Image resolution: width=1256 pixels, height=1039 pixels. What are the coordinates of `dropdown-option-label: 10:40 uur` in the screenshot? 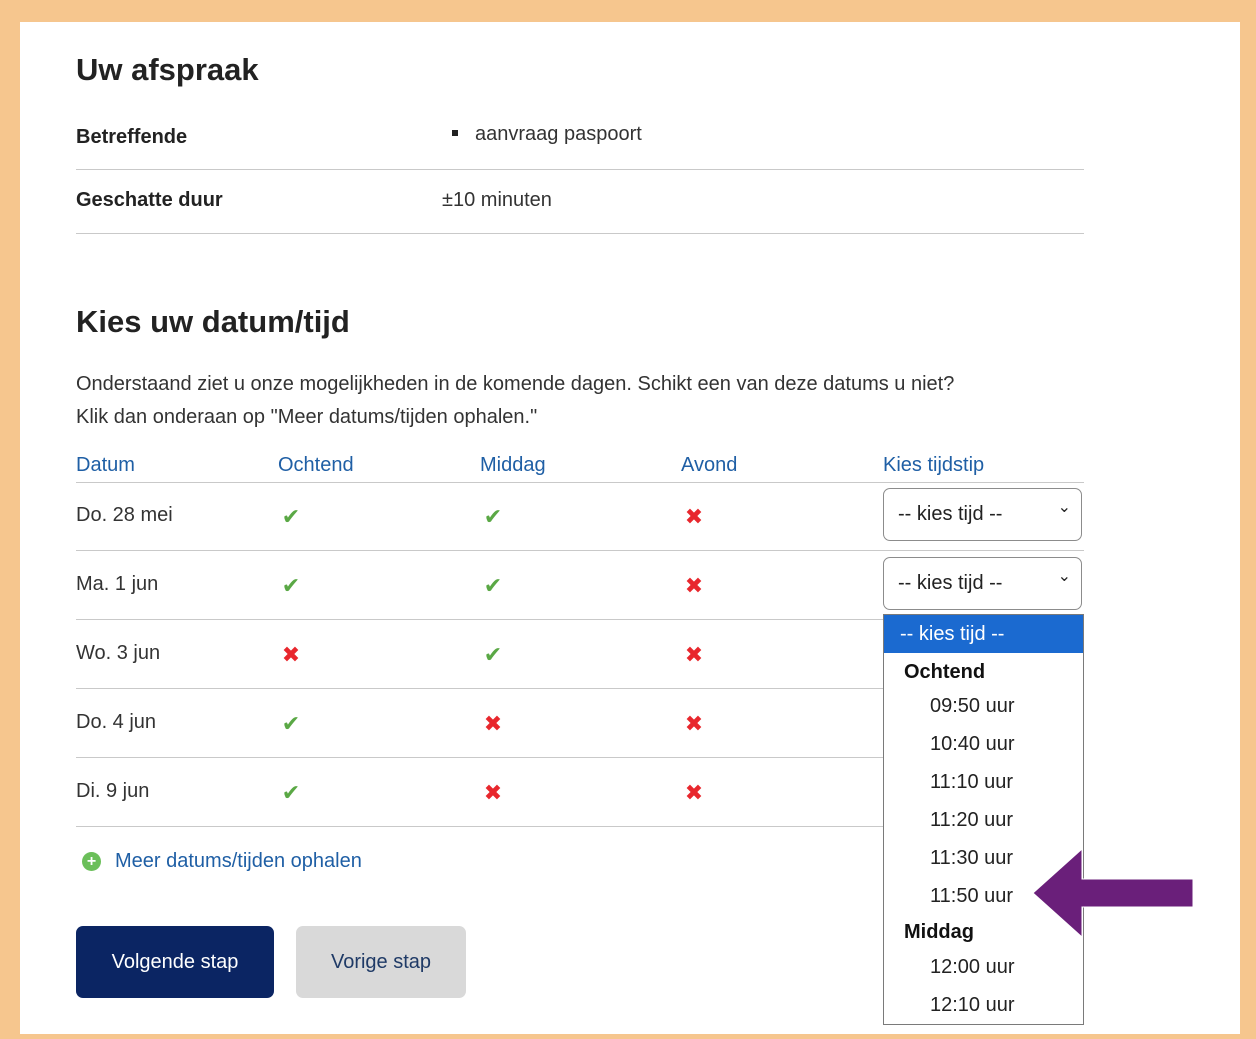 It's located at (972, 744).